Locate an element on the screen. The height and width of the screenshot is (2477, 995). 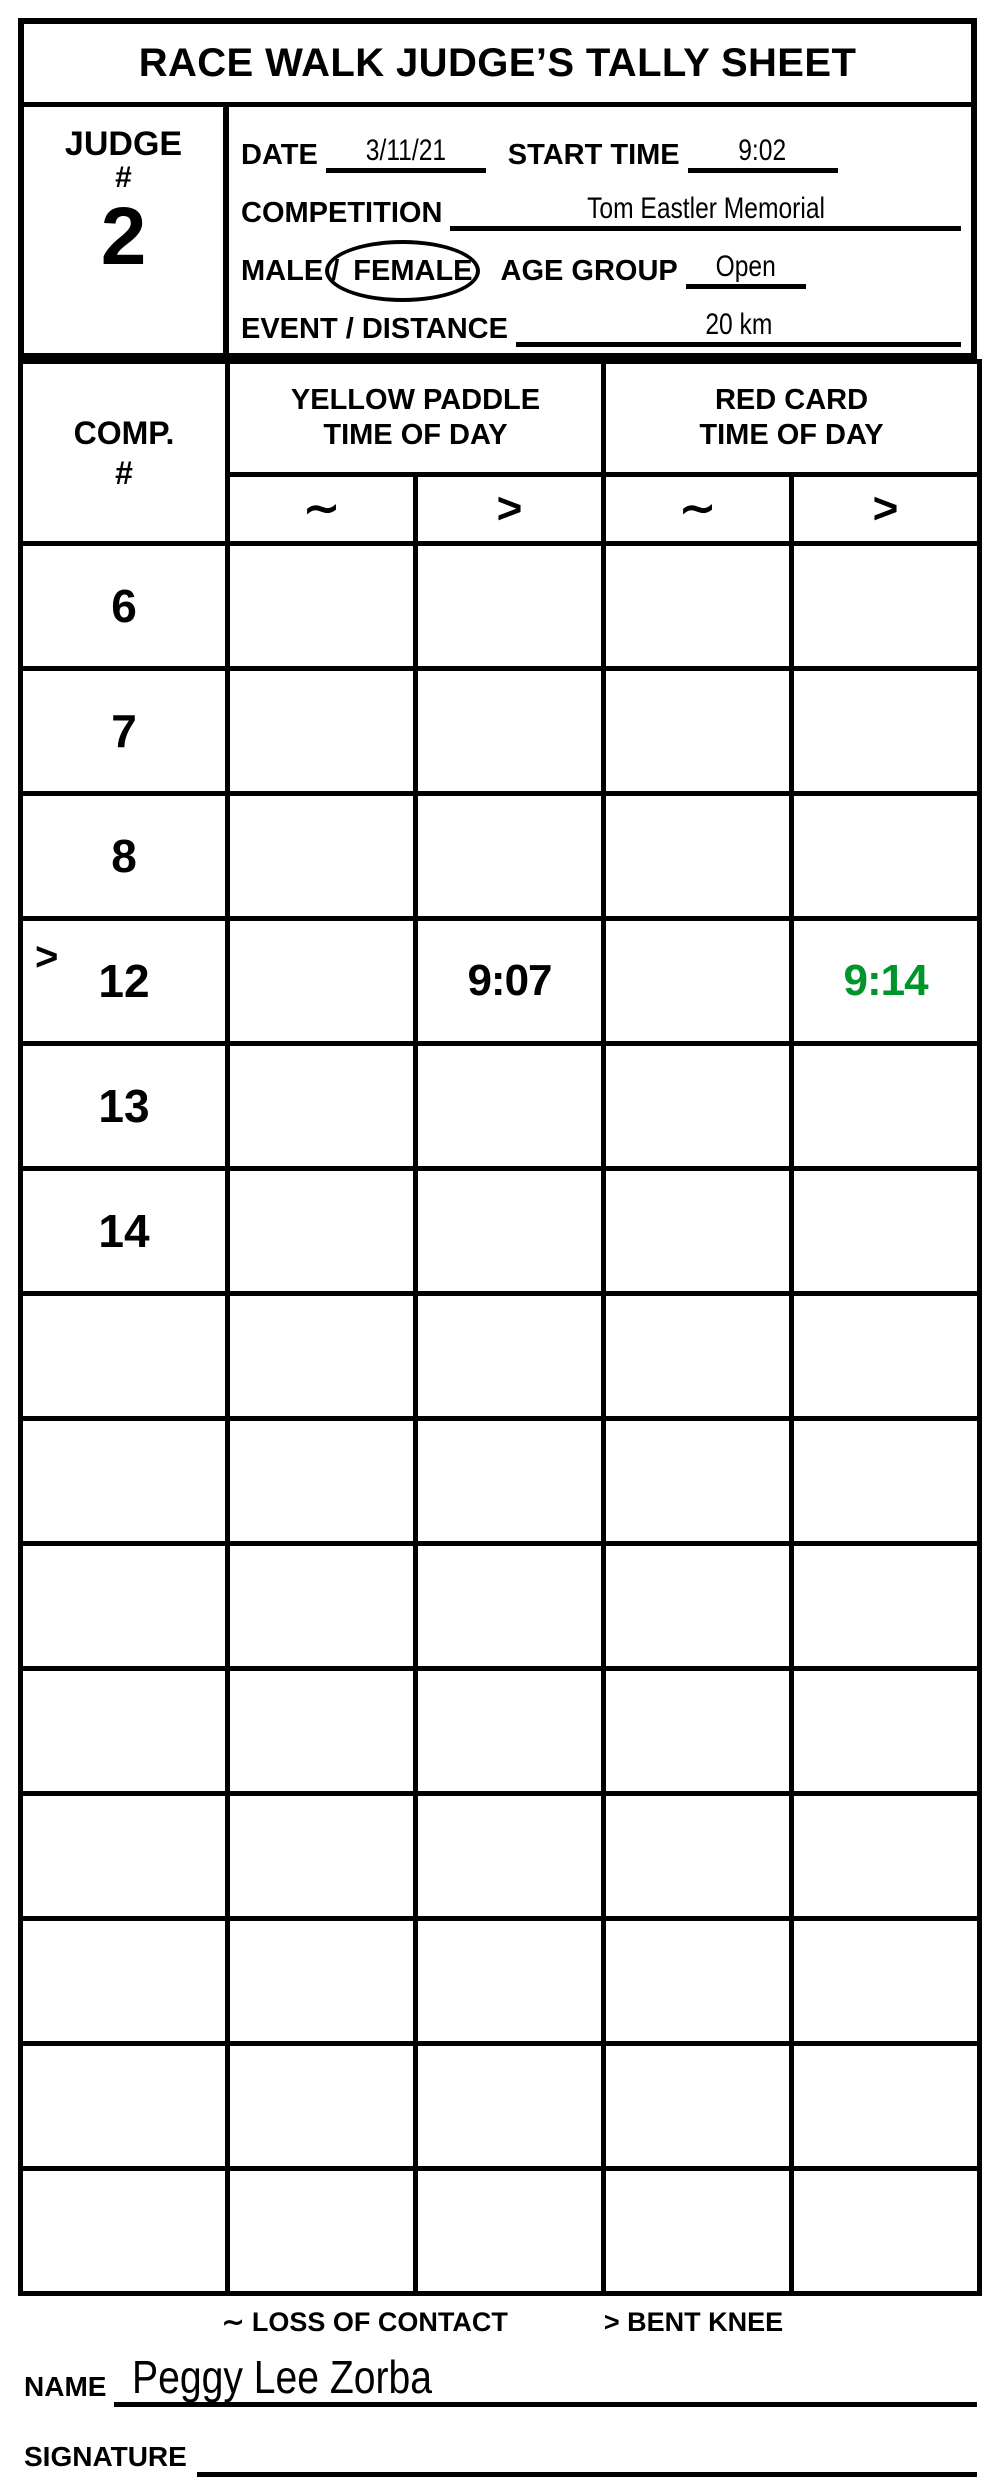
comp-number-cell: 14 is located at coordinates (124, 1231).